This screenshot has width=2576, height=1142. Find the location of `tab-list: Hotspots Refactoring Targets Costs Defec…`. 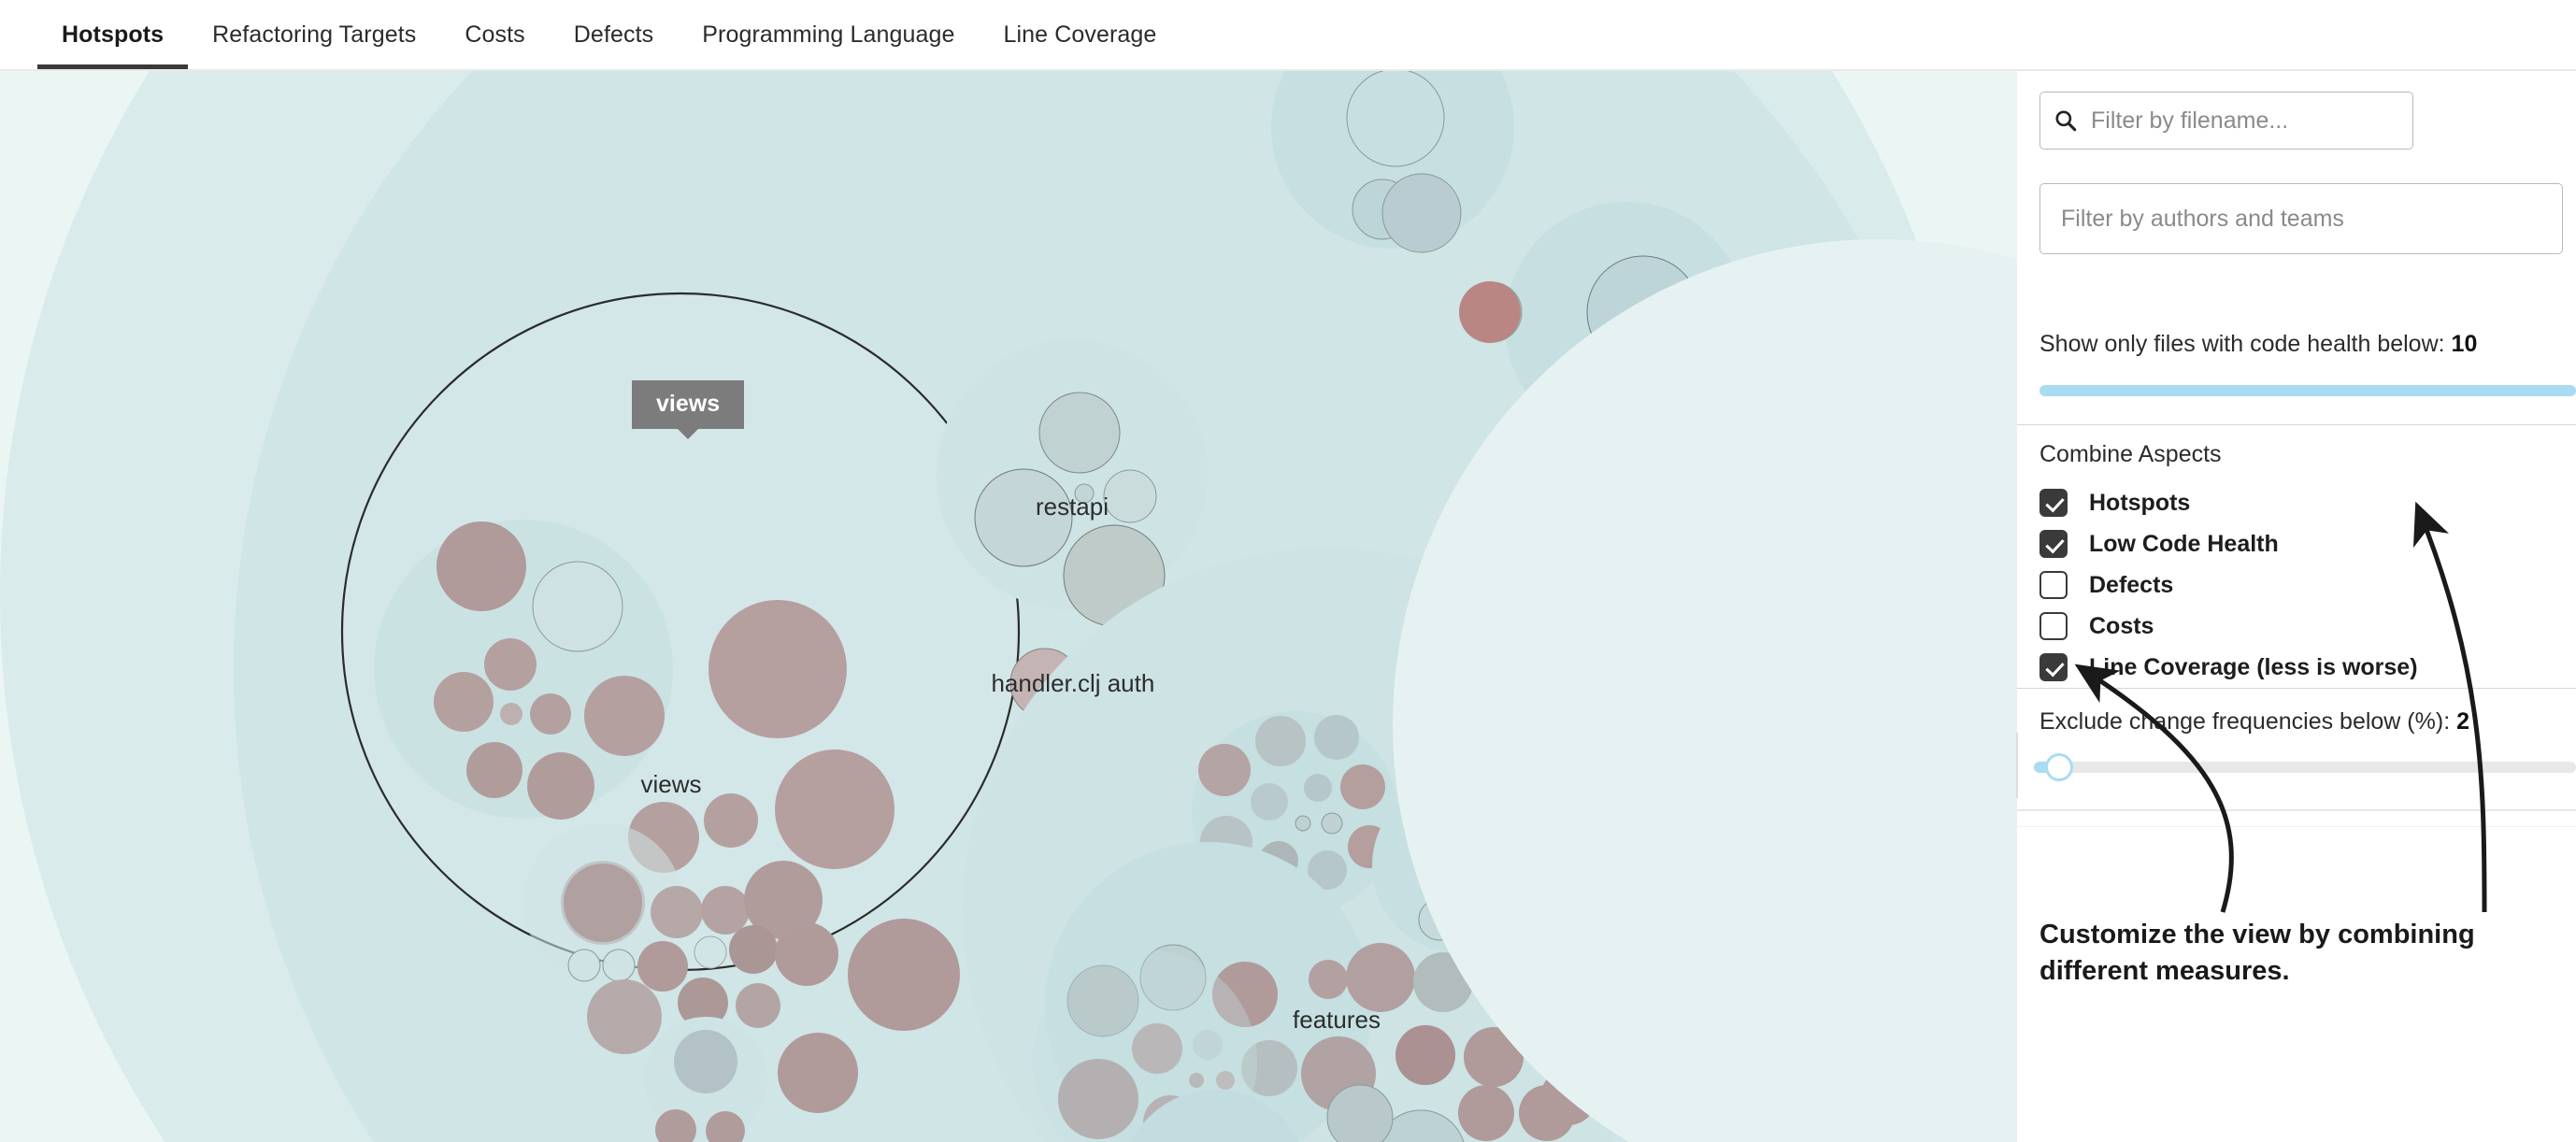

tab-list: Hotspots Refactoring Targets Costs Defec… is located at coordinates (609, 35).